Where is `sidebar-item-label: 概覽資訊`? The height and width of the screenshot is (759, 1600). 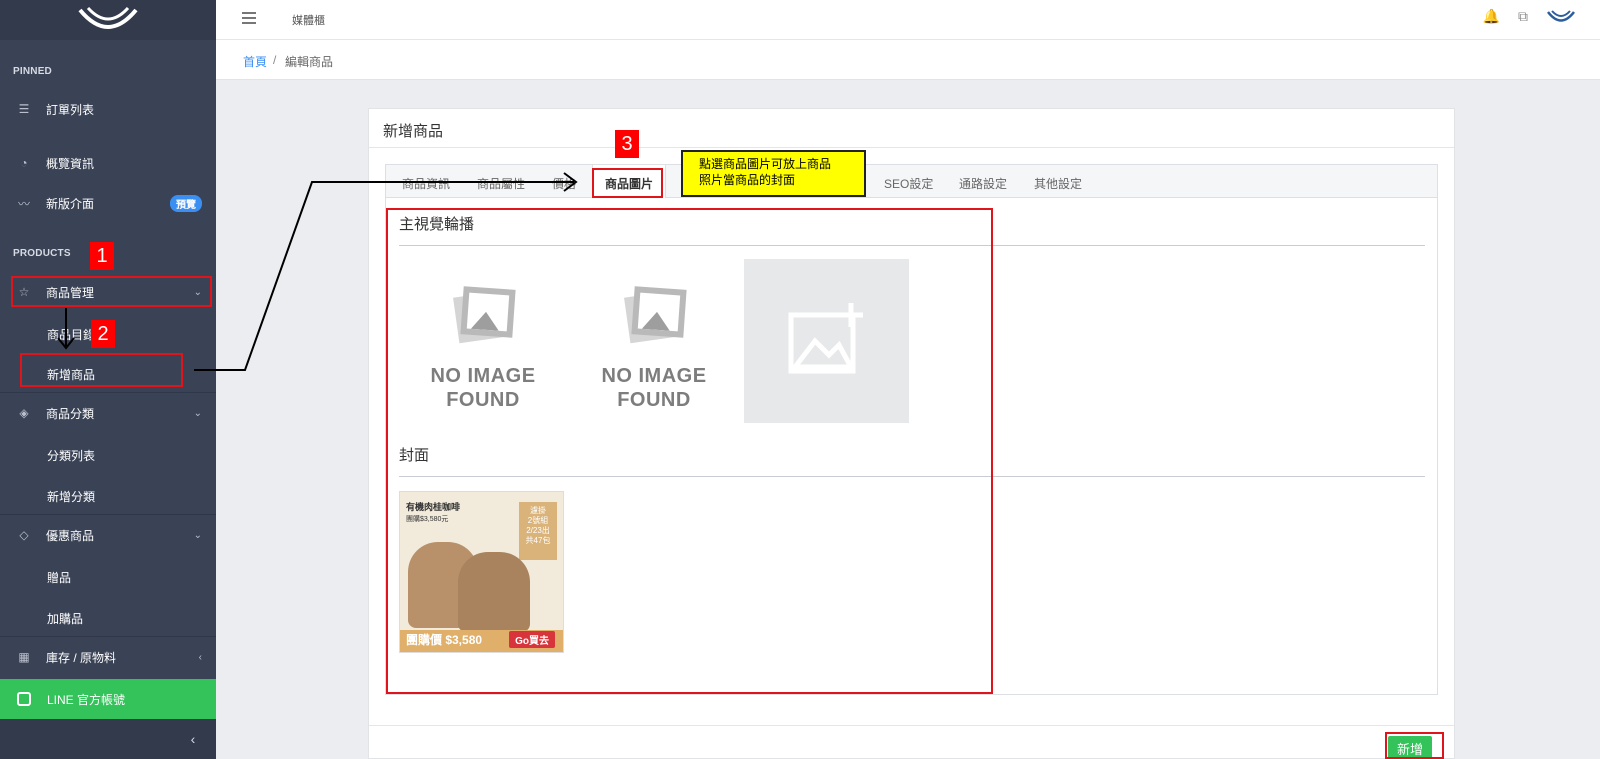 sidebar-item-label: 概覽資訊 is located at coordinates (70, 163).